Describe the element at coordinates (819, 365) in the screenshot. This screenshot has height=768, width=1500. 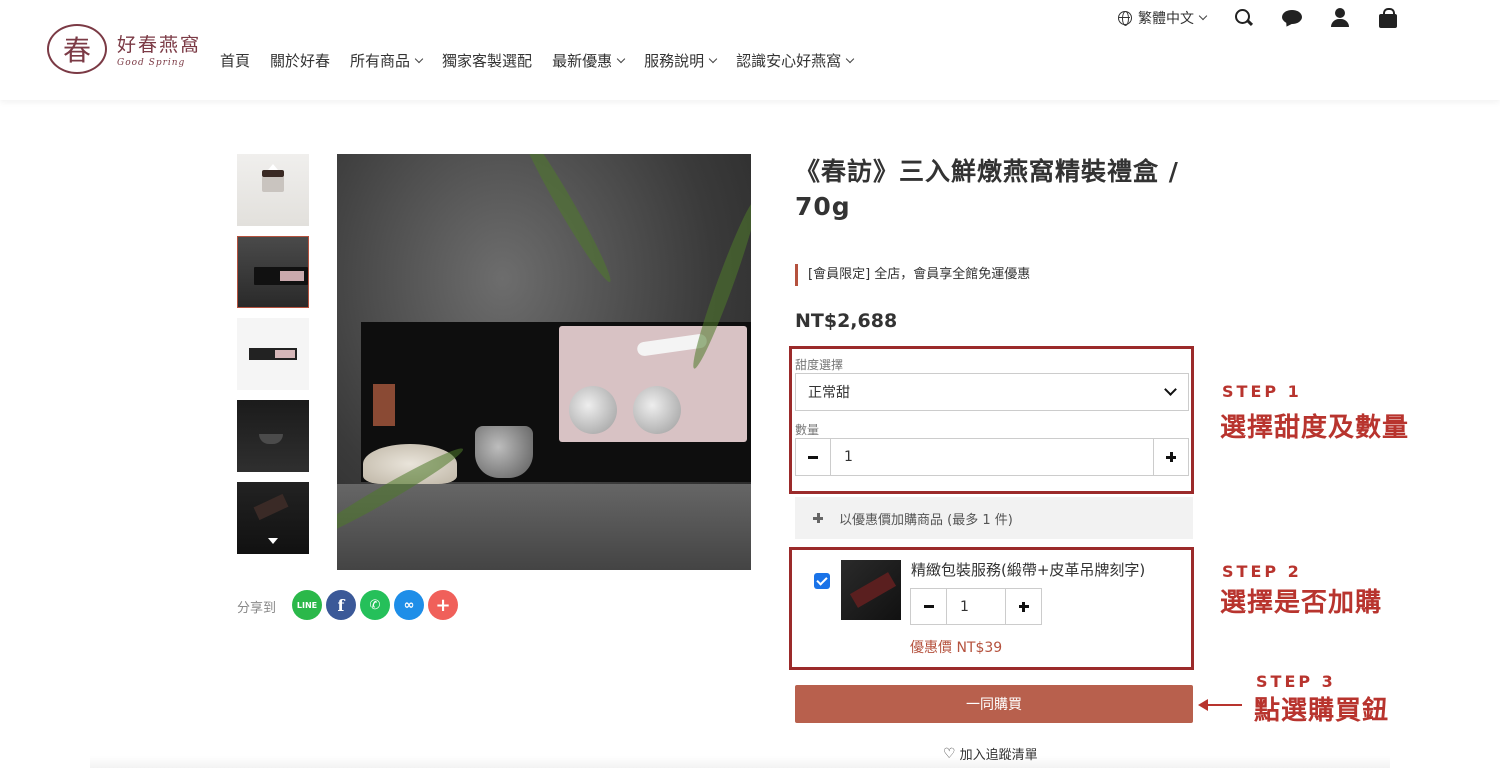
I see `sweetness-label: 甜度選擇` at that location.